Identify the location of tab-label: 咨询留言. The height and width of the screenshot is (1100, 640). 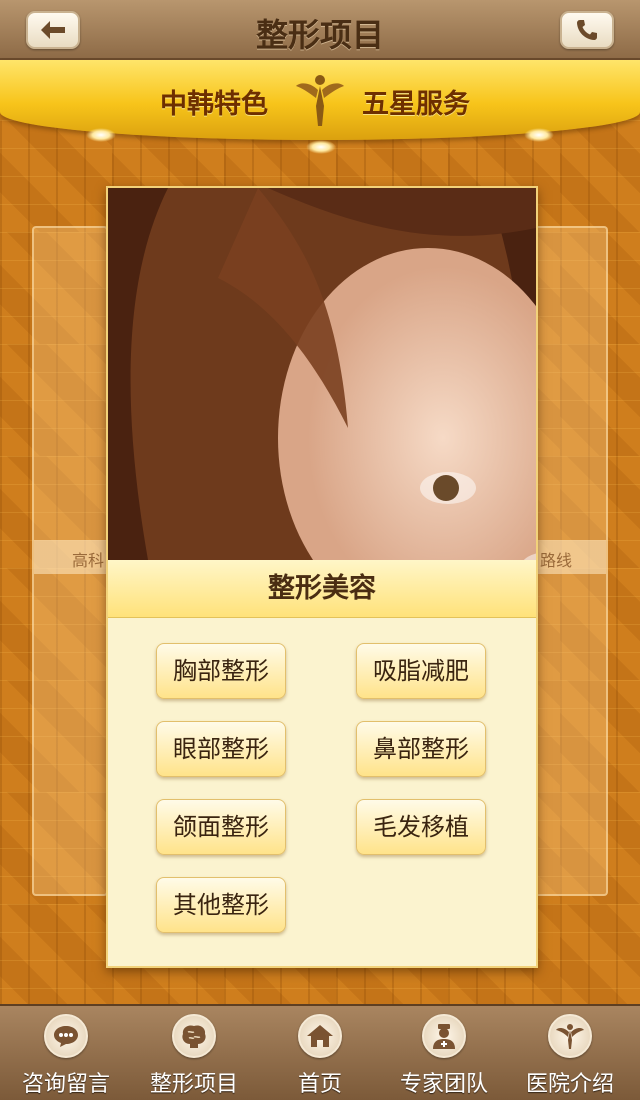
(65, 1084).